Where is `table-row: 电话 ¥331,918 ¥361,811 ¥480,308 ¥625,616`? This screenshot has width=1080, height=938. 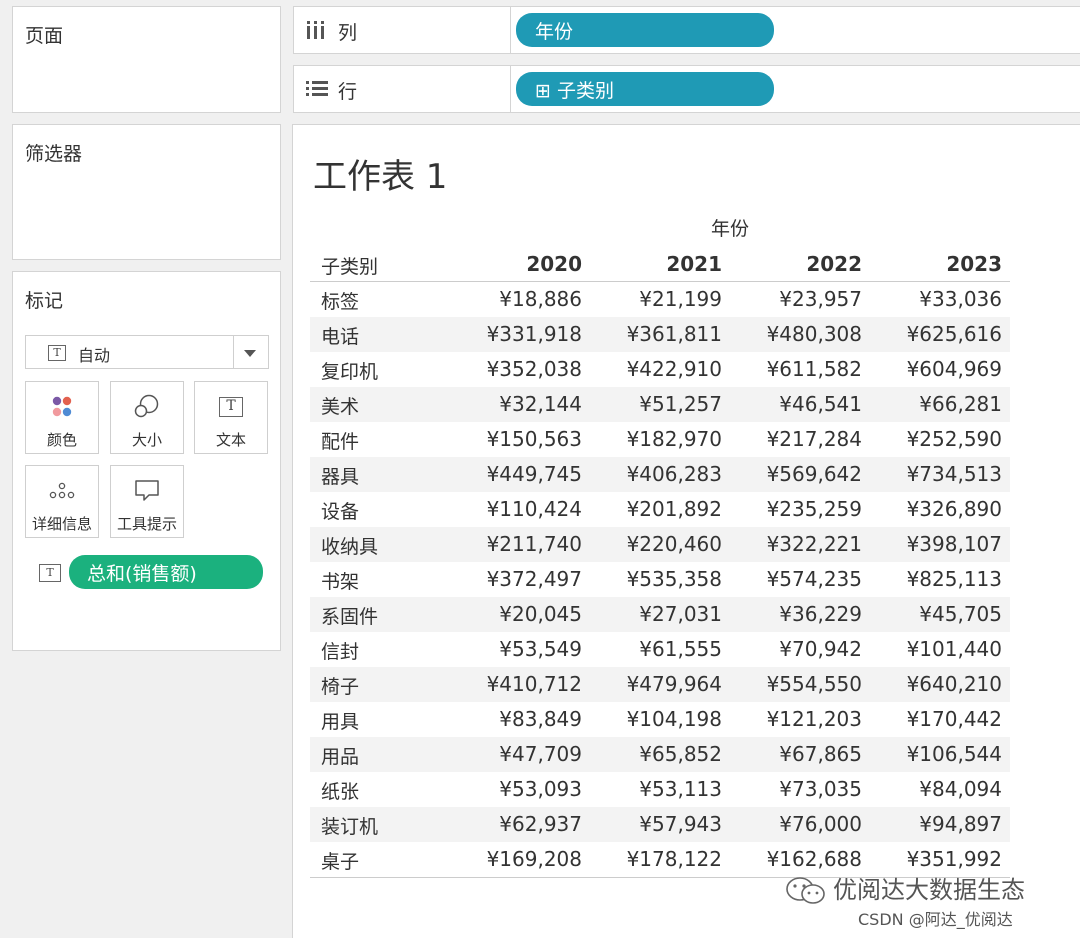
table-row: 电话 ¥331,918 ¥361,811 ¥480,308 ¥625,616 is located at coordinates (660, 334).